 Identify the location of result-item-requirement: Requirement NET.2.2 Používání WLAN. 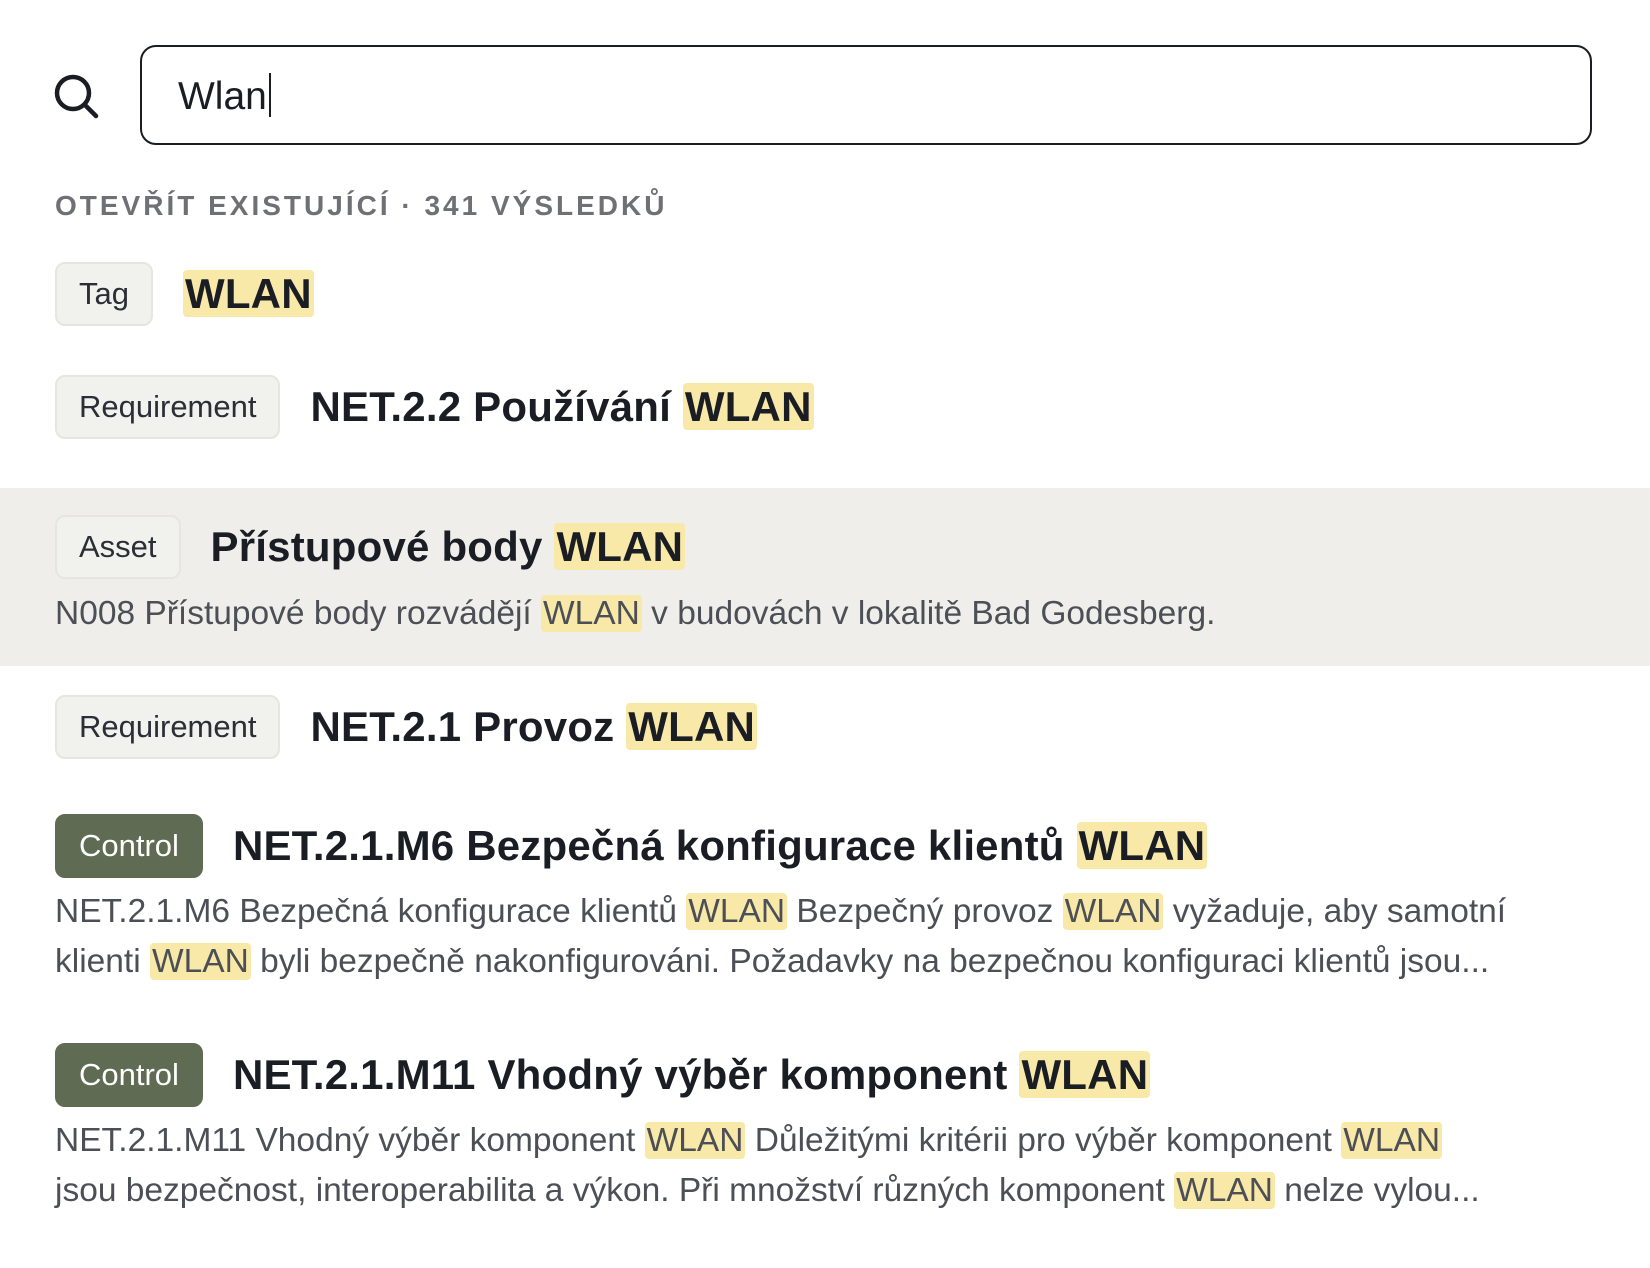
(825, 413).